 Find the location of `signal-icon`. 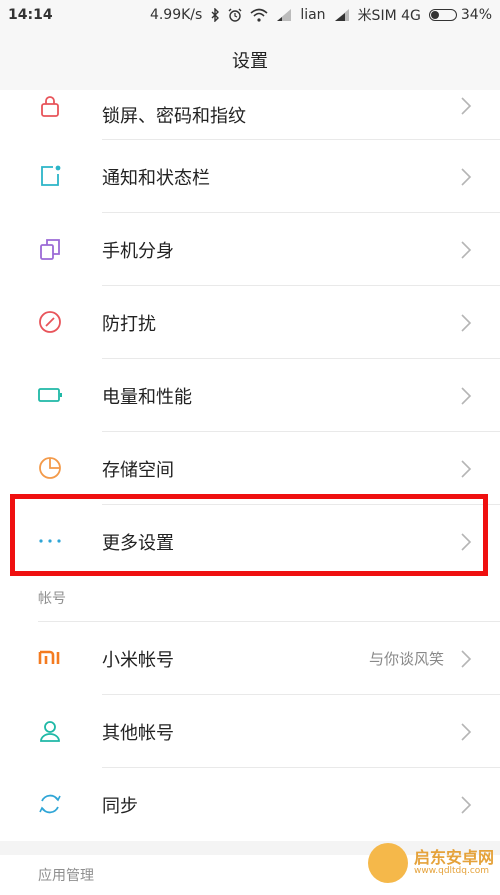

signal-icon is located at coordinates (284, 15).